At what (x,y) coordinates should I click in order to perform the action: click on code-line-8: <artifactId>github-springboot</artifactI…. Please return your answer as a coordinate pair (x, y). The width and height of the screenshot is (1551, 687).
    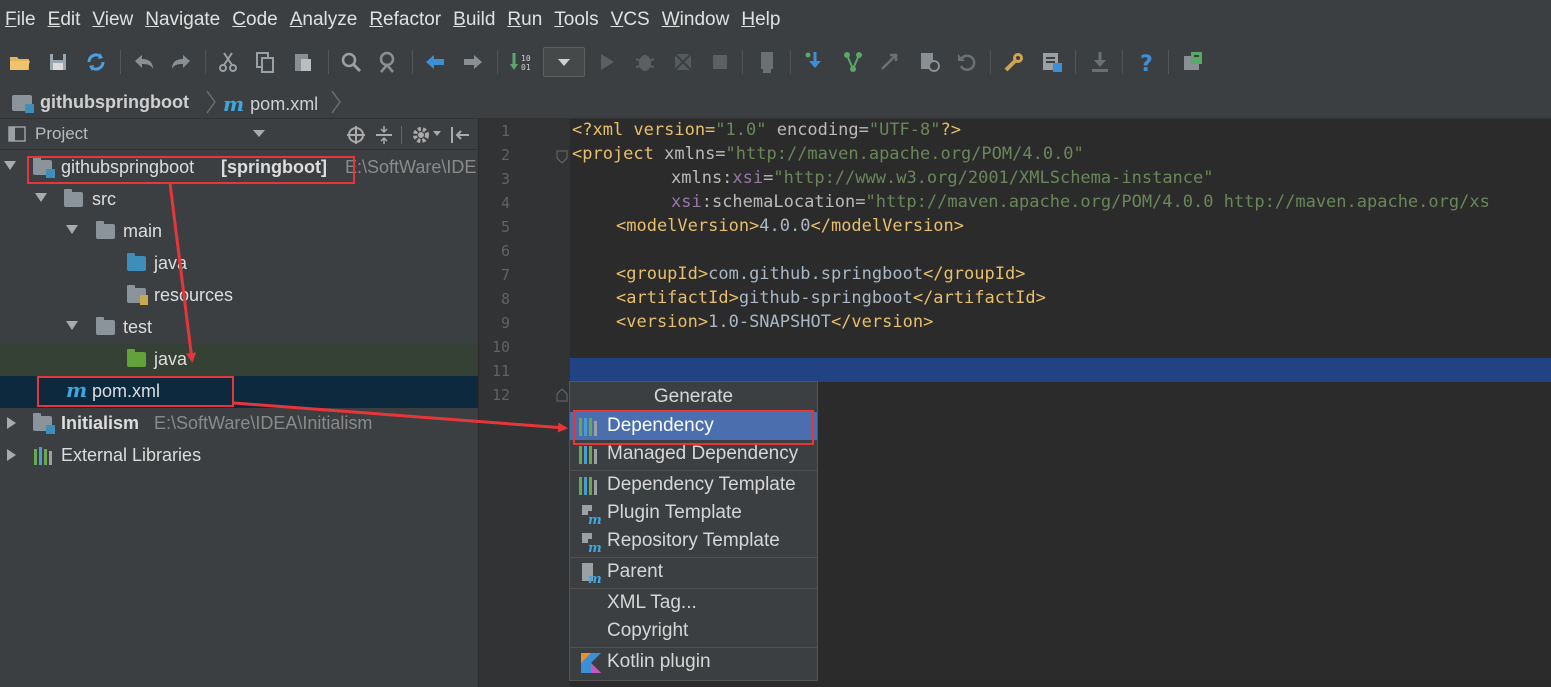
    Looking at the image, I should click on (831, 298).